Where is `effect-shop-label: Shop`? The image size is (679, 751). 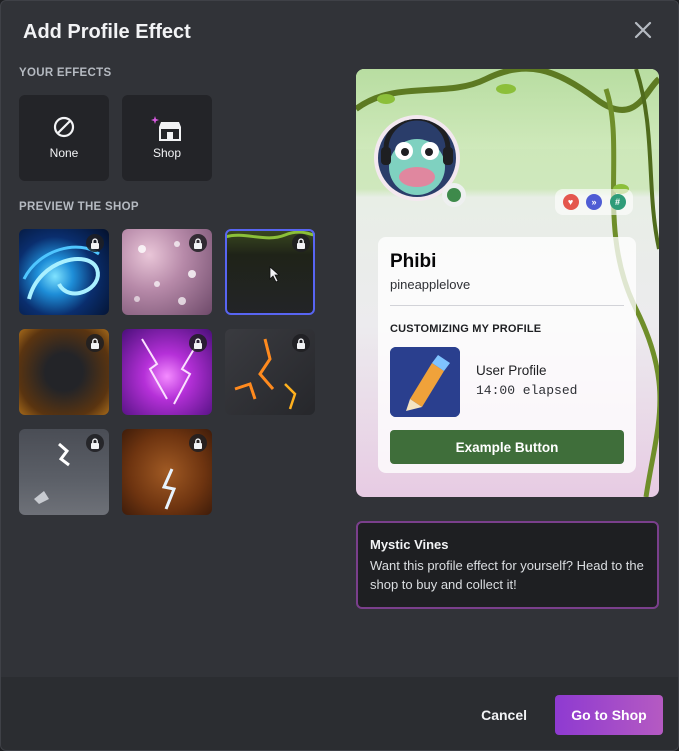 effect-shop-label: Shop is located at coordinates (167, 153).